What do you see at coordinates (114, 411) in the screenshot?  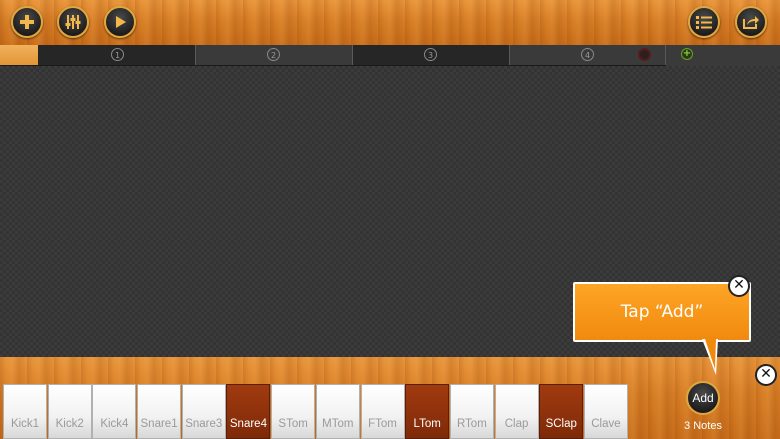 I see `drum-key-kick4: Kick4` at bounding box center [114, 411].